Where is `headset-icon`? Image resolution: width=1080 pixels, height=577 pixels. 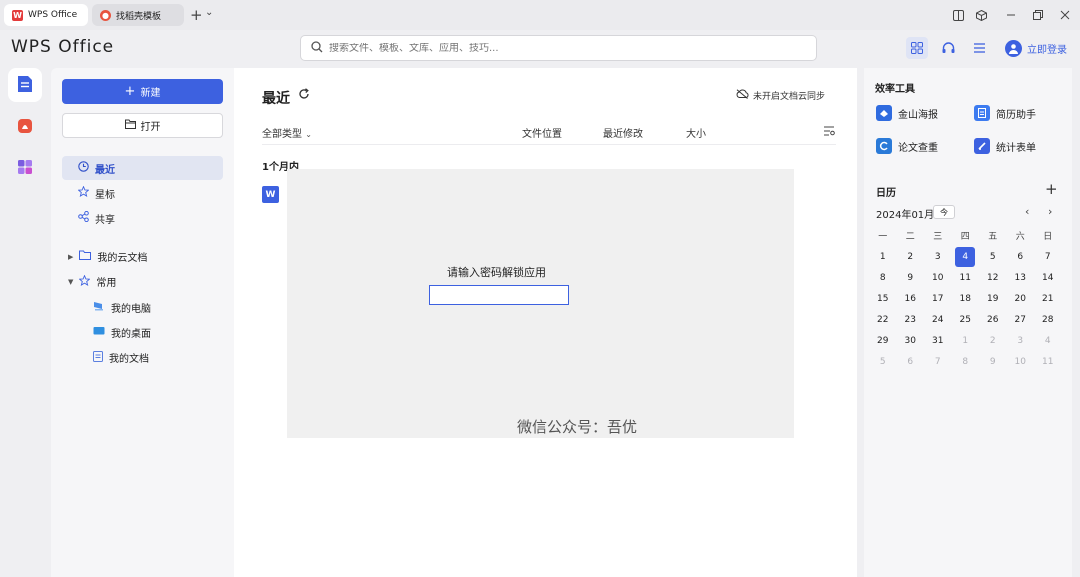 headset-icon is located at coordinates (948, 48).